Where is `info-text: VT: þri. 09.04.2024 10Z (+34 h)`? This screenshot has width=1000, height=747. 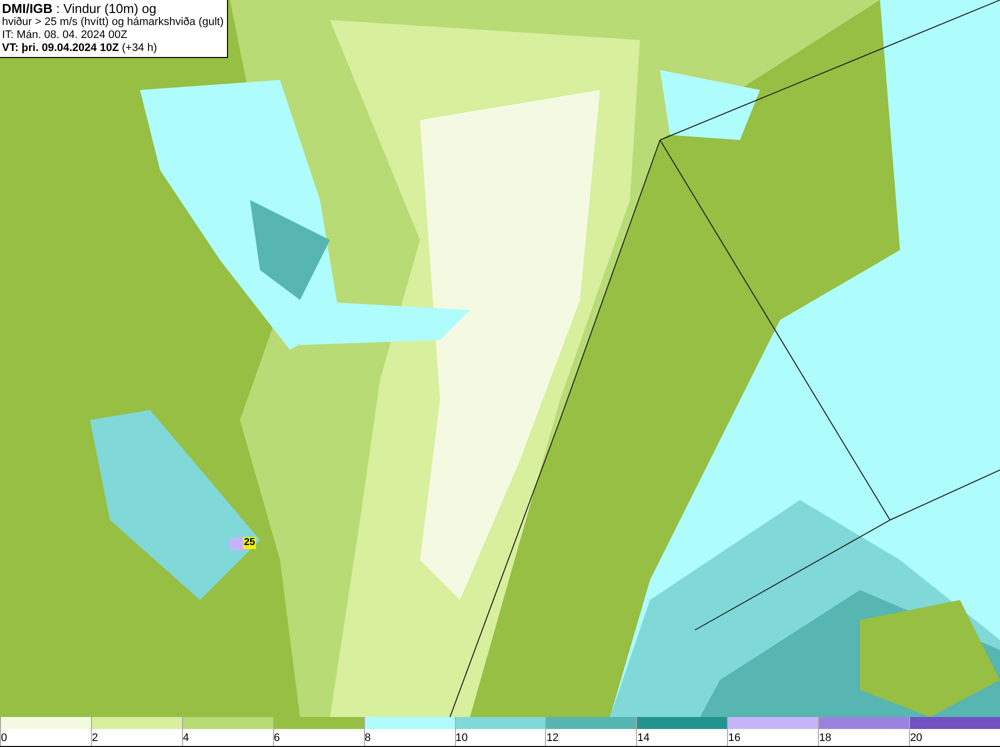 info-text: VT: þri. 09.04.2024 10Z (+34 h) is located at coordinates (80, 48).